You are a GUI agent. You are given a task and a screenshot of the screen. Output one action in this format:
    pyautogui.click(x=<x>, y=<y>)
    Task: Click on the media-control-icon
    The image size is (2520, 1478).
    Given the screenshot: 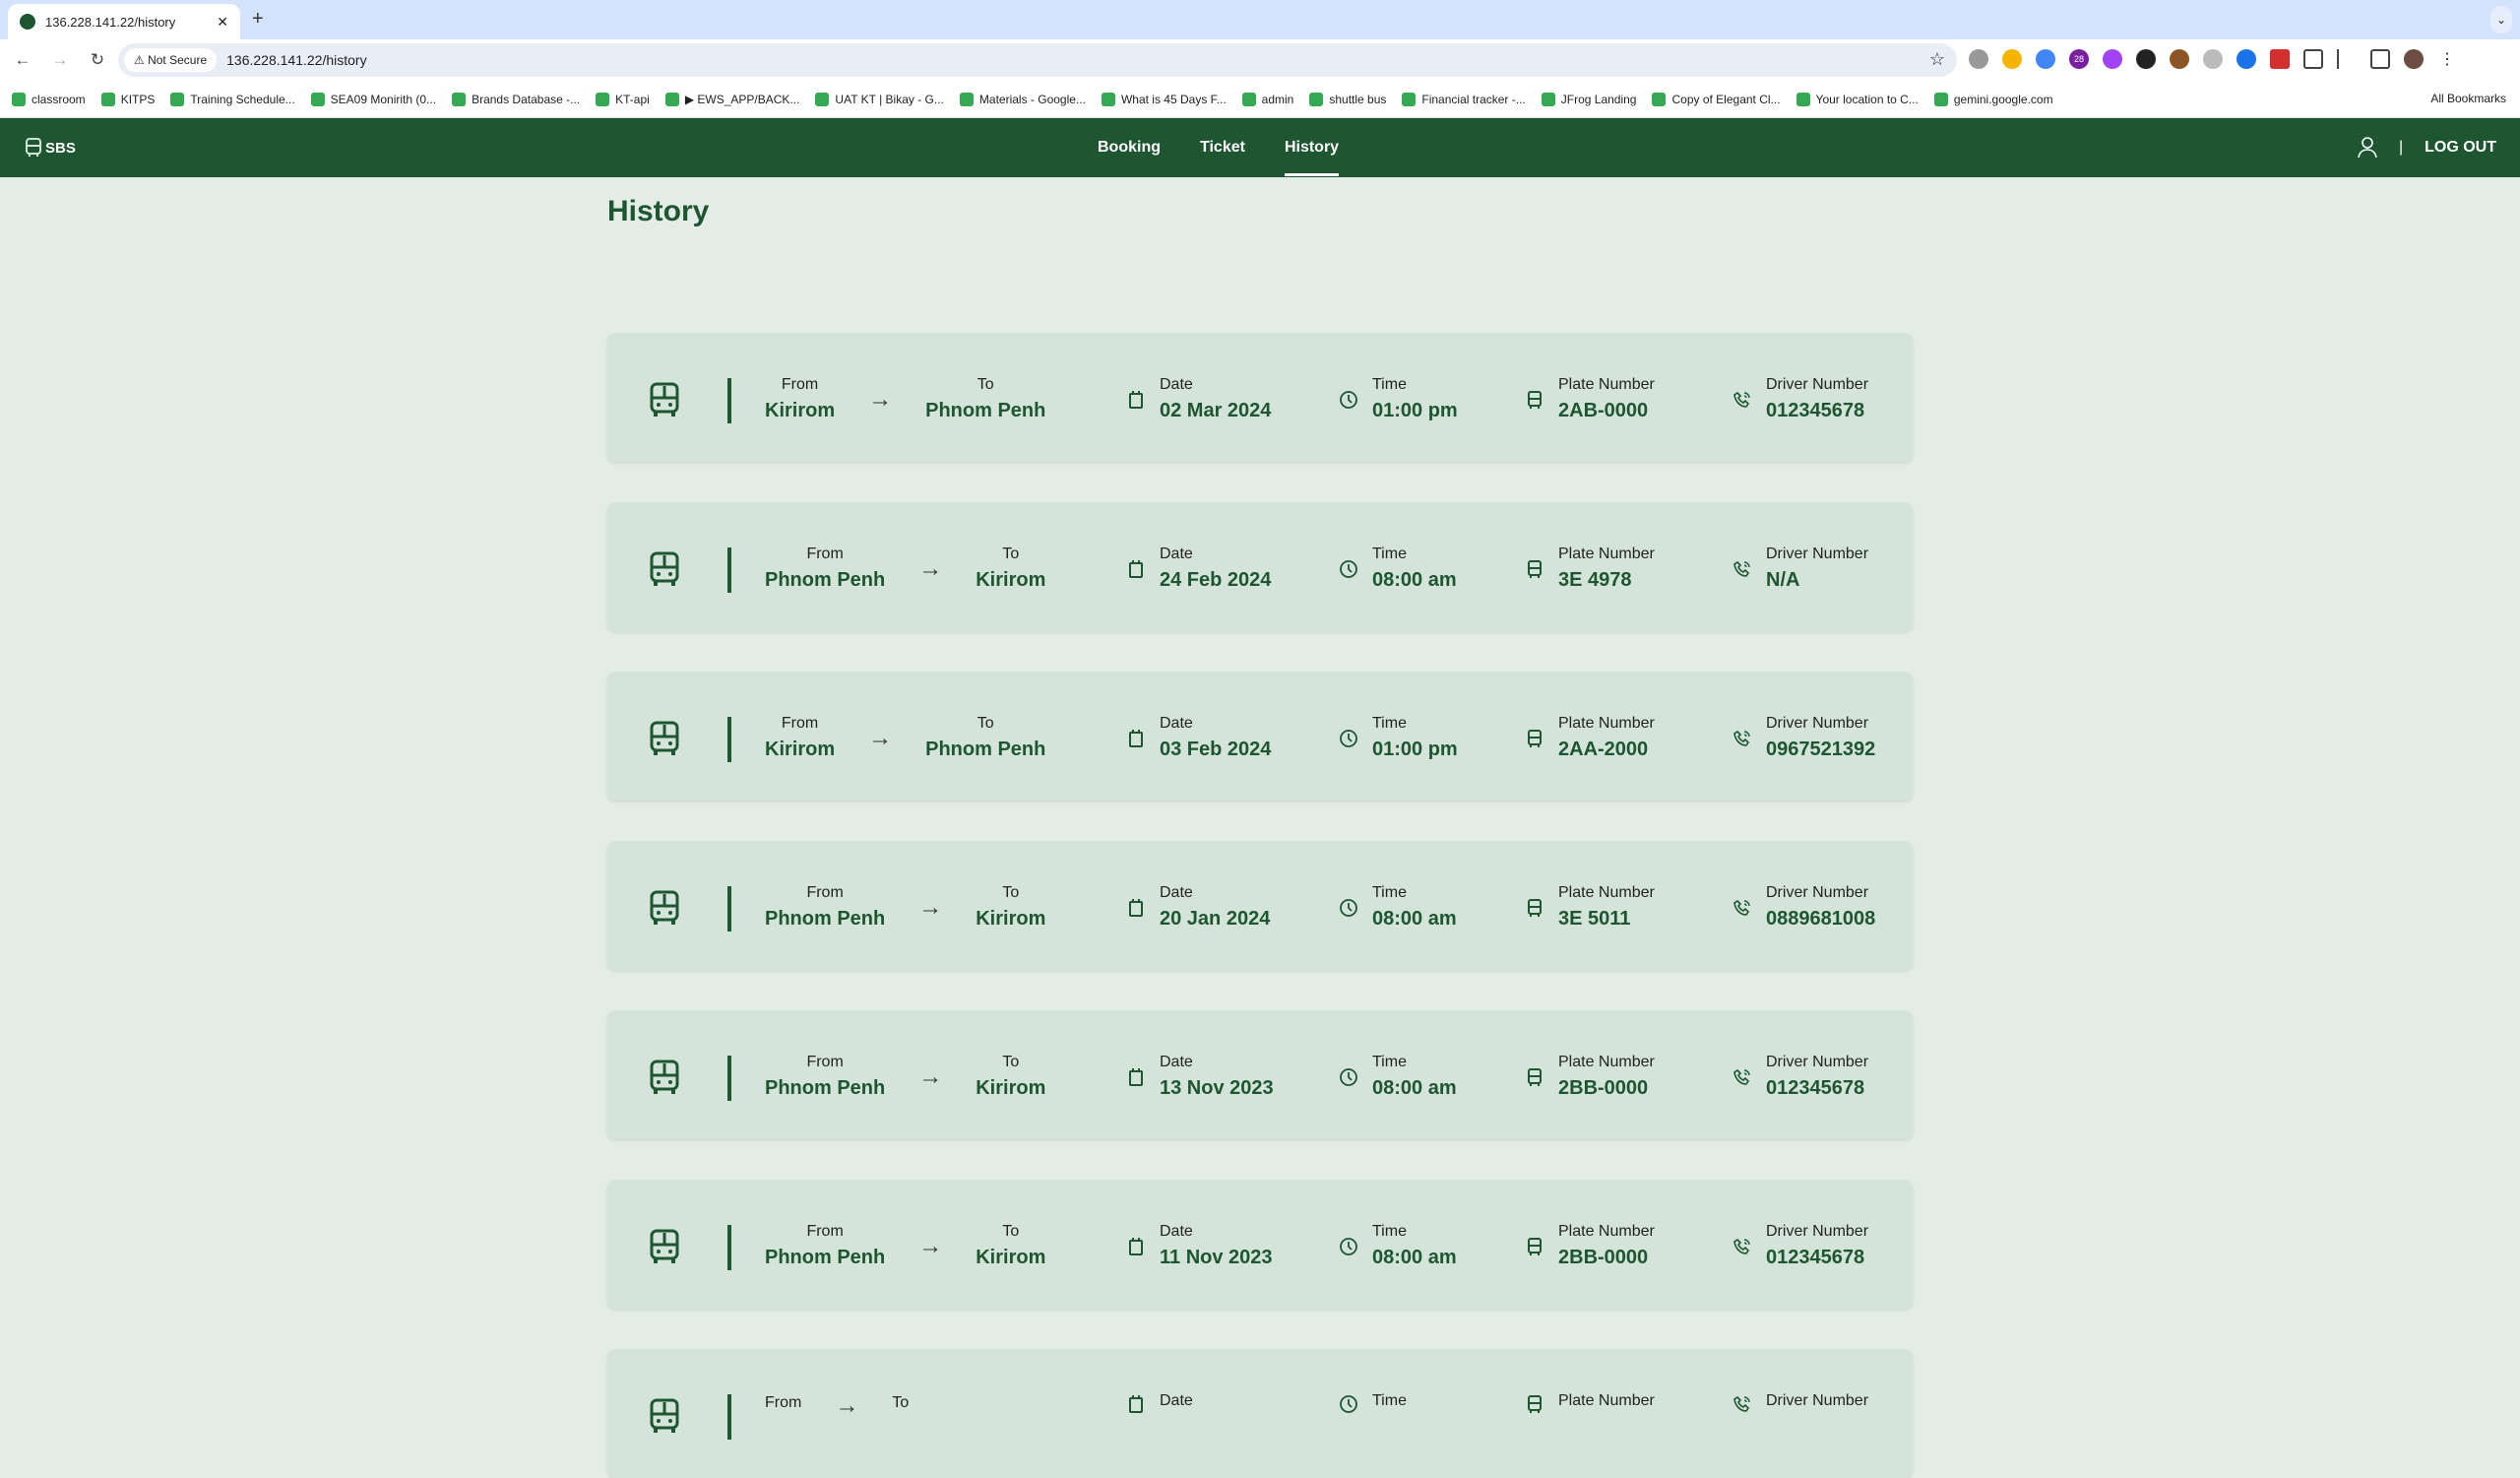 What is the action you would take?
    pyautogui.click(x=2347, y=59)
    